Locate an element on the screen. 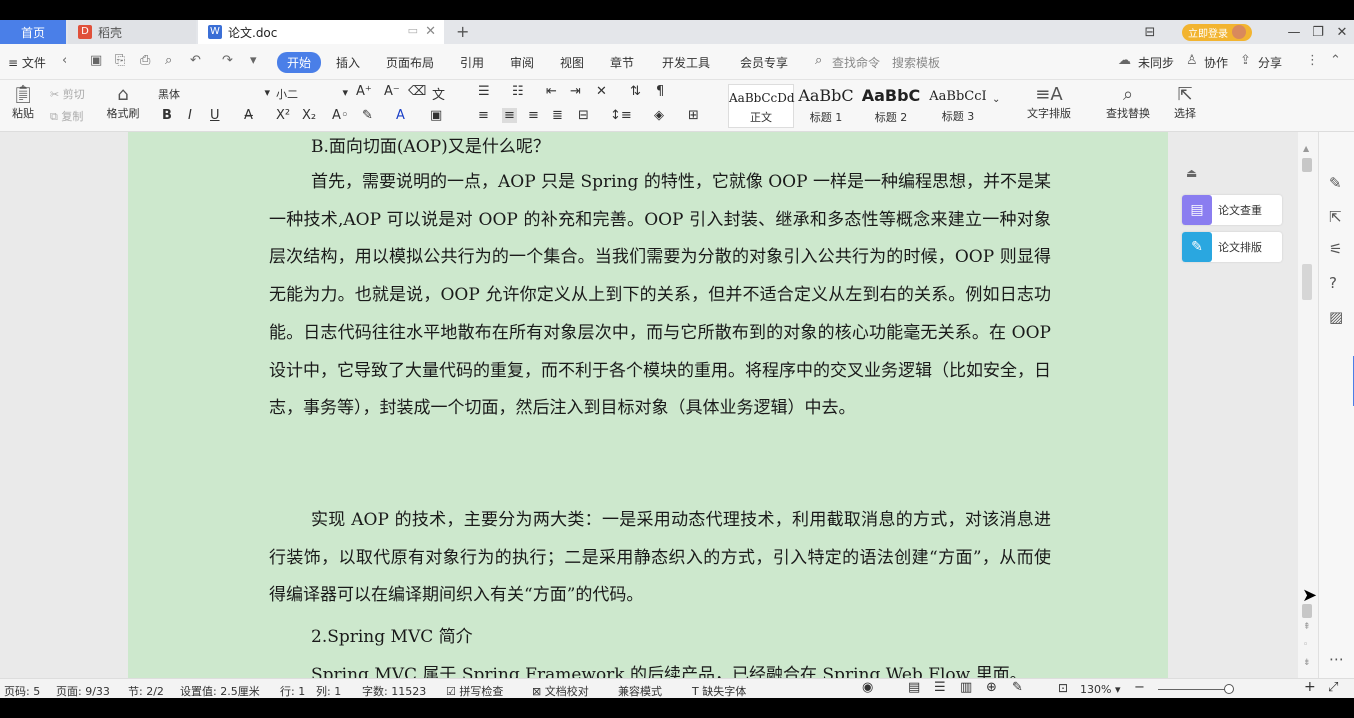  web-view-icon: ⊕ is located at coordinates (991, 687).